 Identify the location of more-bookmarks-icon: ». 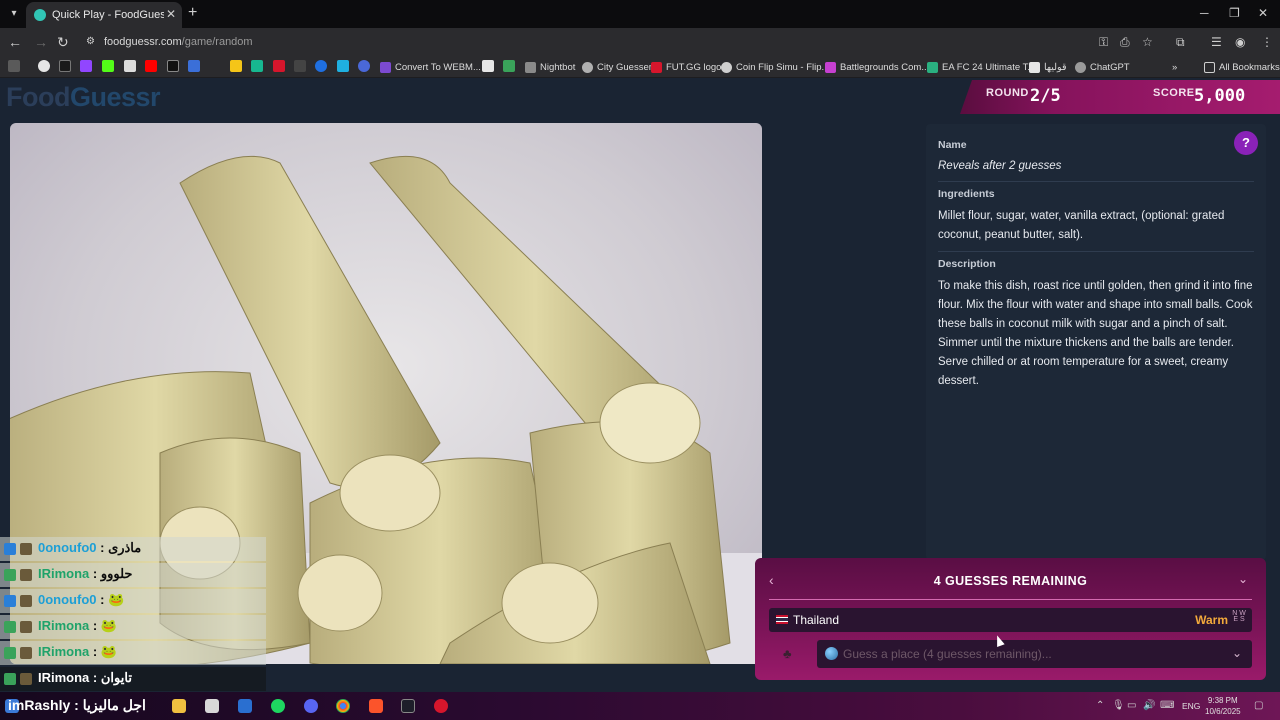
(1174, 67).